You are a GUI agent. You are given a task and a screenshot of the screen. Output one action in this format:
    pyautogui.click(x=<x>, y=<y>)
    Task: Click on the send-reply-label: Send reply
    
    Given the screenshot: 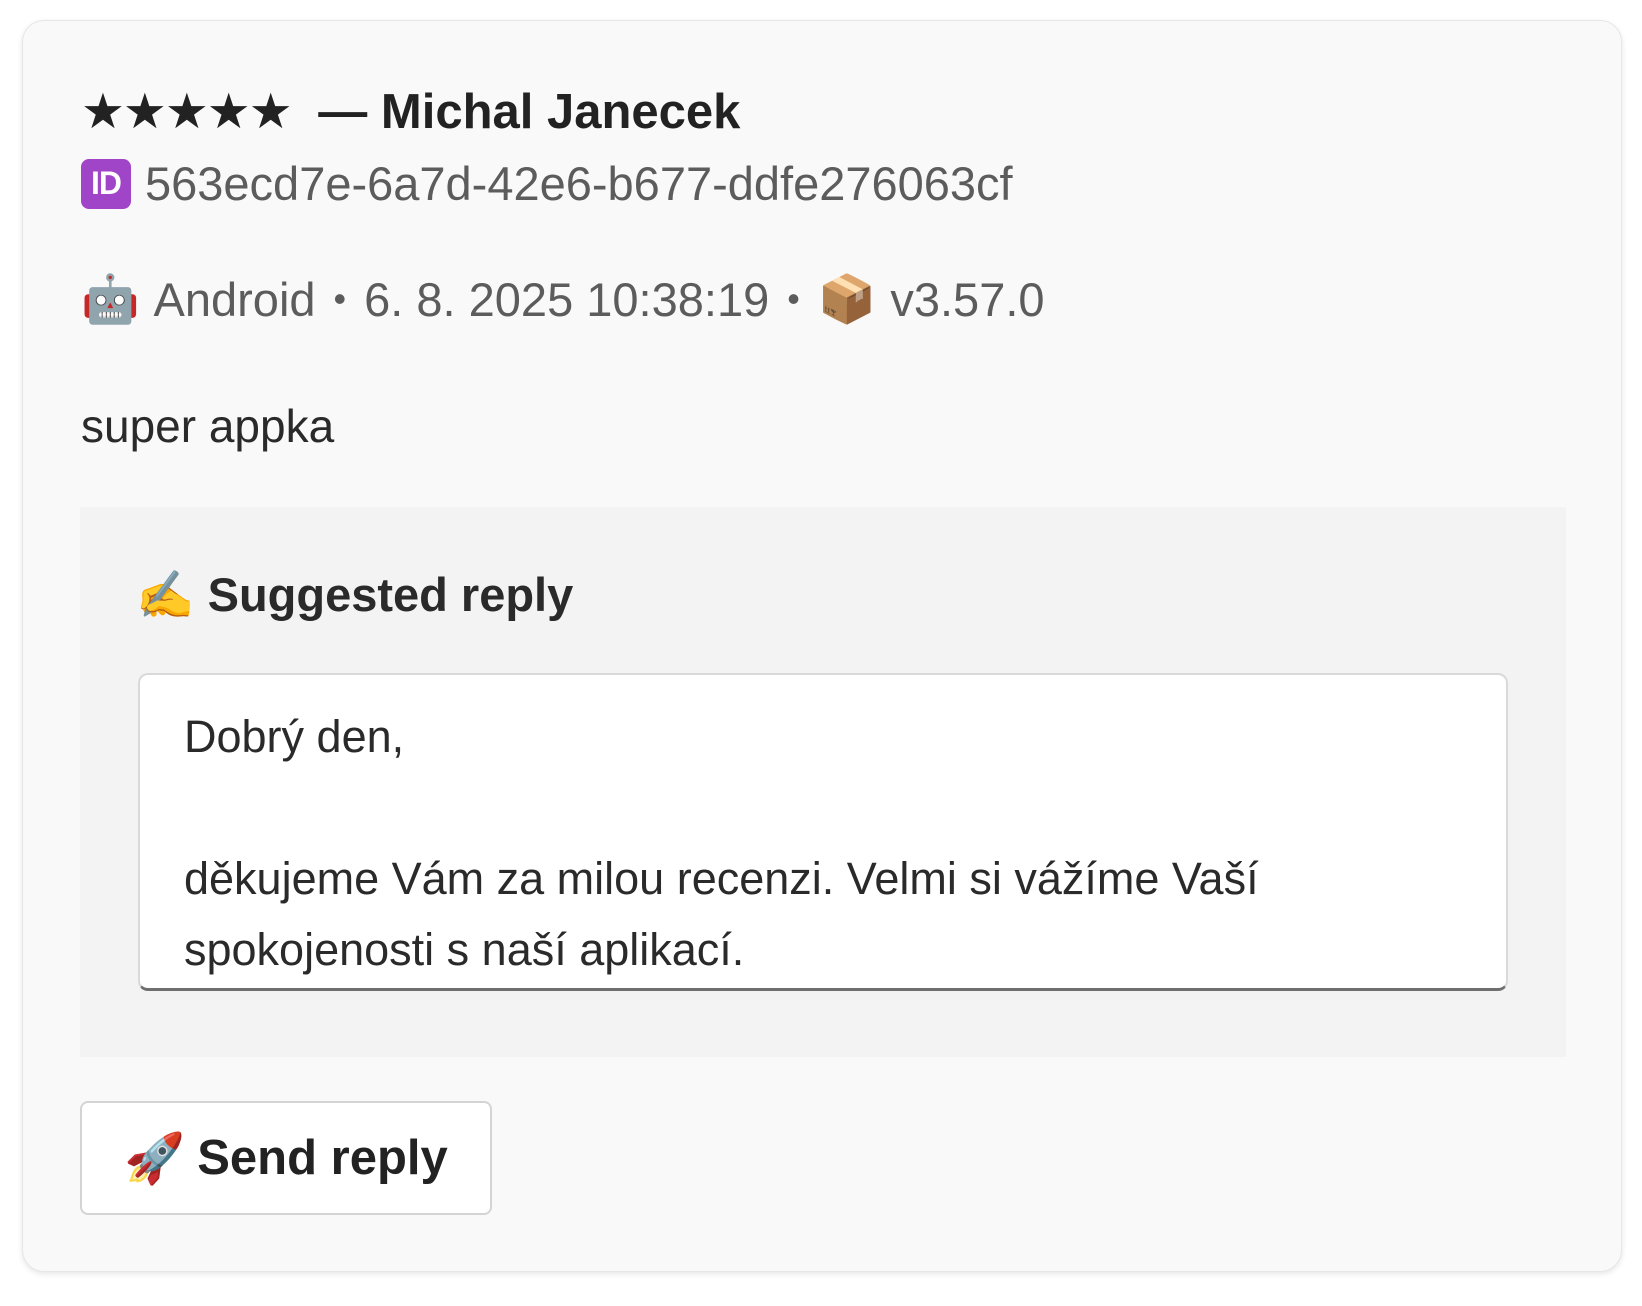 What is the action you would take?
    pyautogui.click(x=322, y=1158)
    